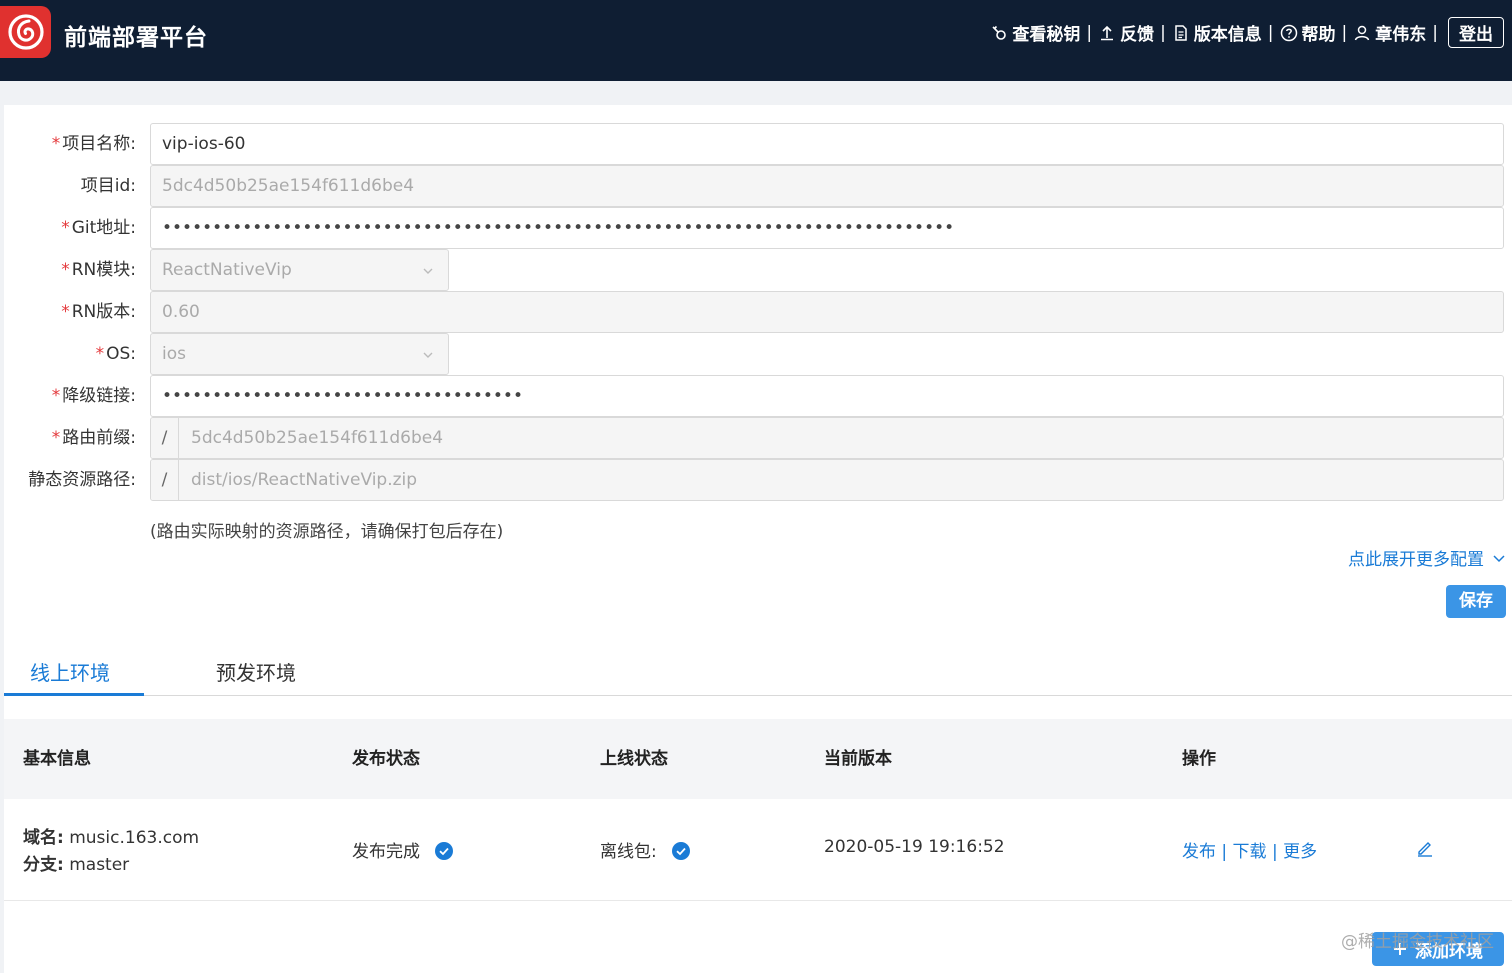 This screenshot has height=973, width=1512. What do you see at coordinates (99, 144) in the screenshot?
I see `project-name-label-text: 项目名称:` at bounding box center [99, 144].